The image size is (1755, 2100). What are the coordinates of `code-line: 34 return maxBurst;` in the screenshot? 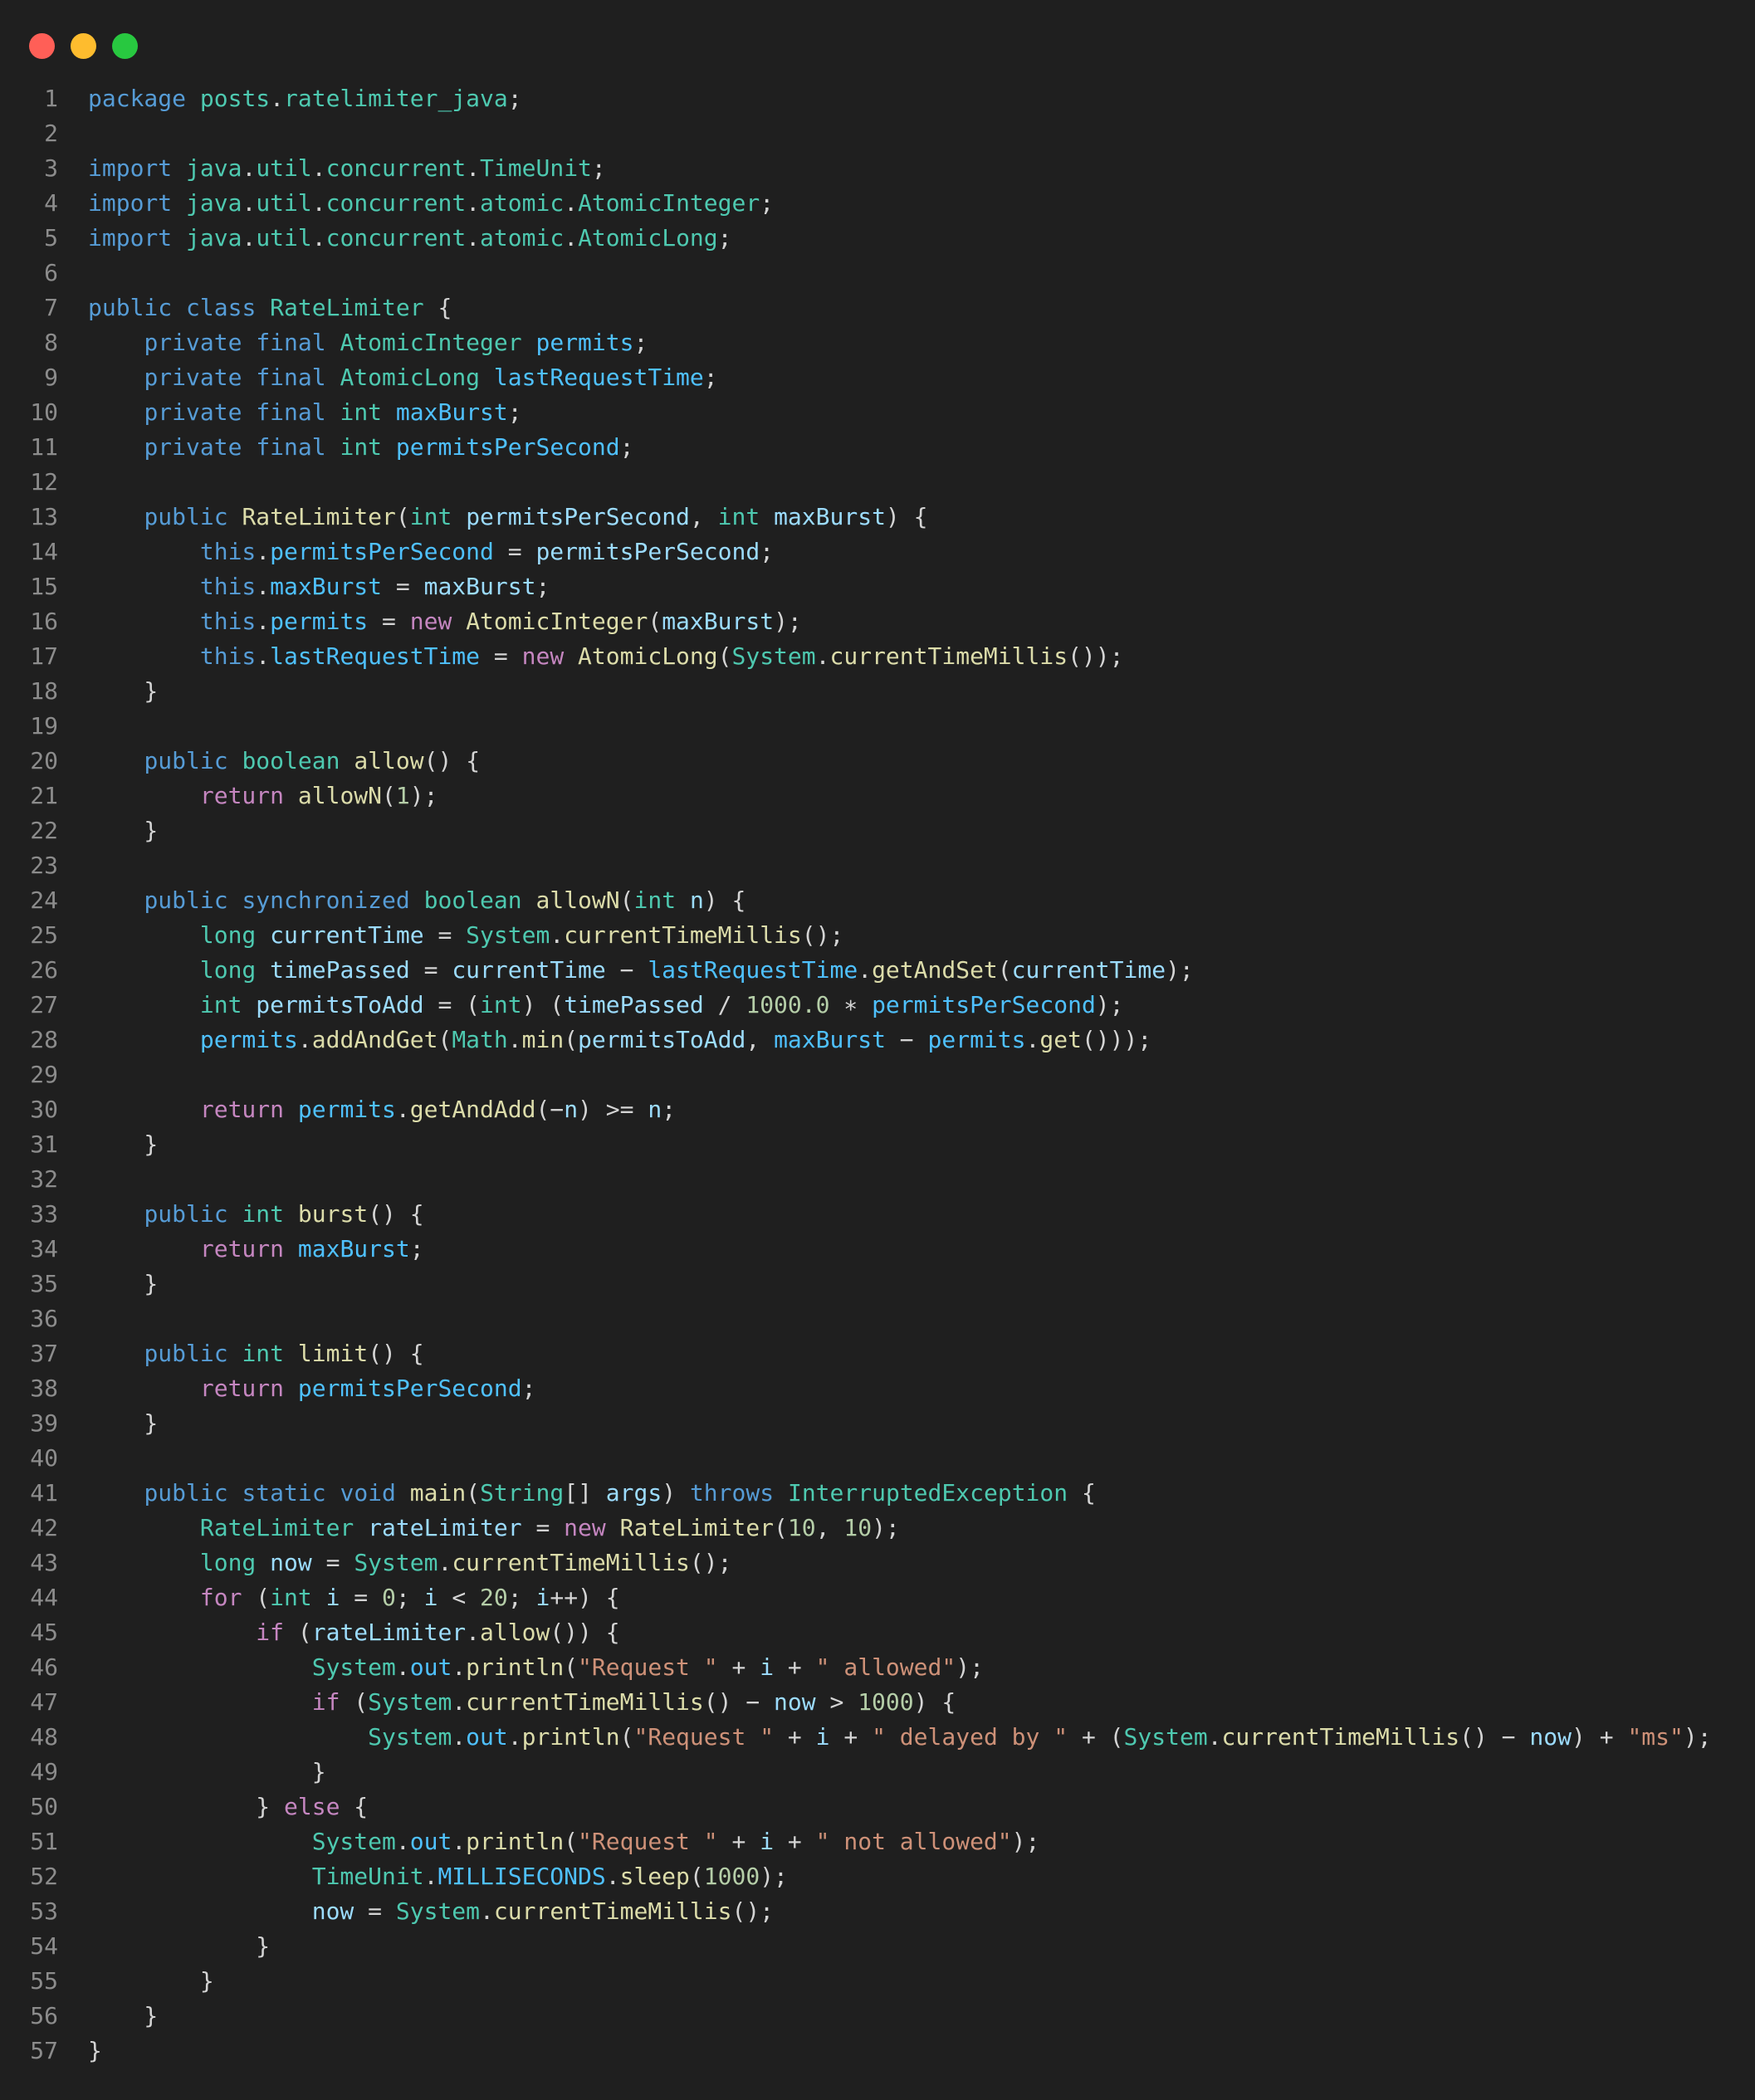 It's located at (877, 1249).